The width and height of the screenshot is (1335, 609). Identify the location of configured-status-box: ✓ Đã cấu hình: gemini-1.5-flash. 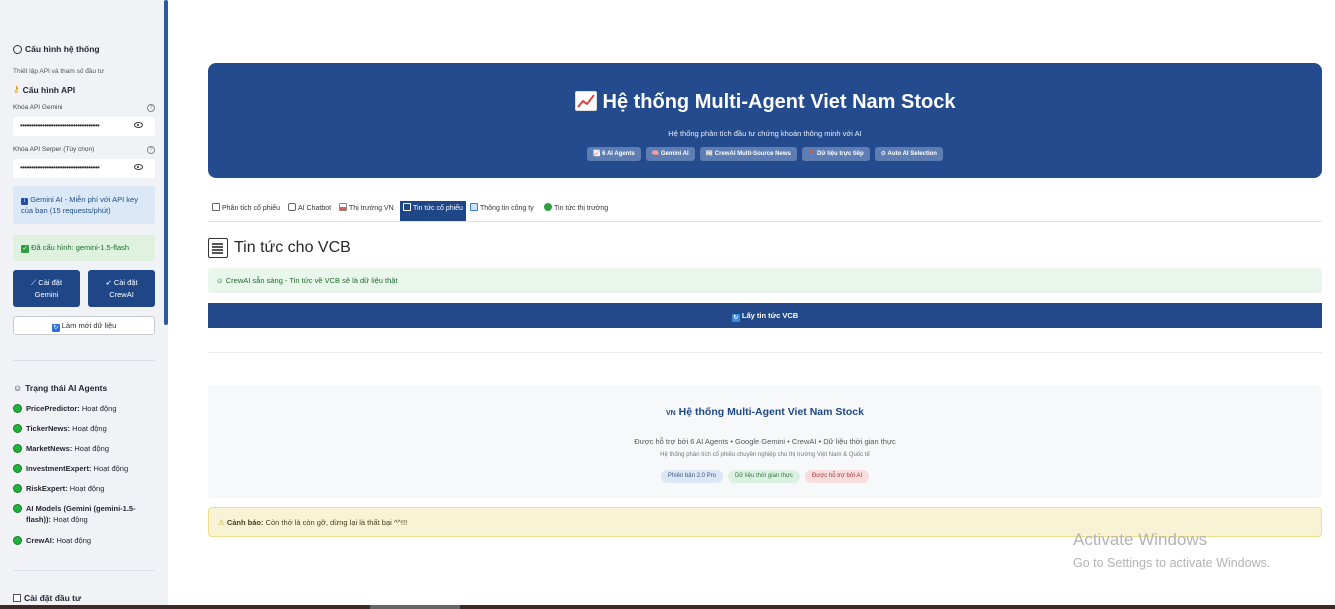
(84, 248).